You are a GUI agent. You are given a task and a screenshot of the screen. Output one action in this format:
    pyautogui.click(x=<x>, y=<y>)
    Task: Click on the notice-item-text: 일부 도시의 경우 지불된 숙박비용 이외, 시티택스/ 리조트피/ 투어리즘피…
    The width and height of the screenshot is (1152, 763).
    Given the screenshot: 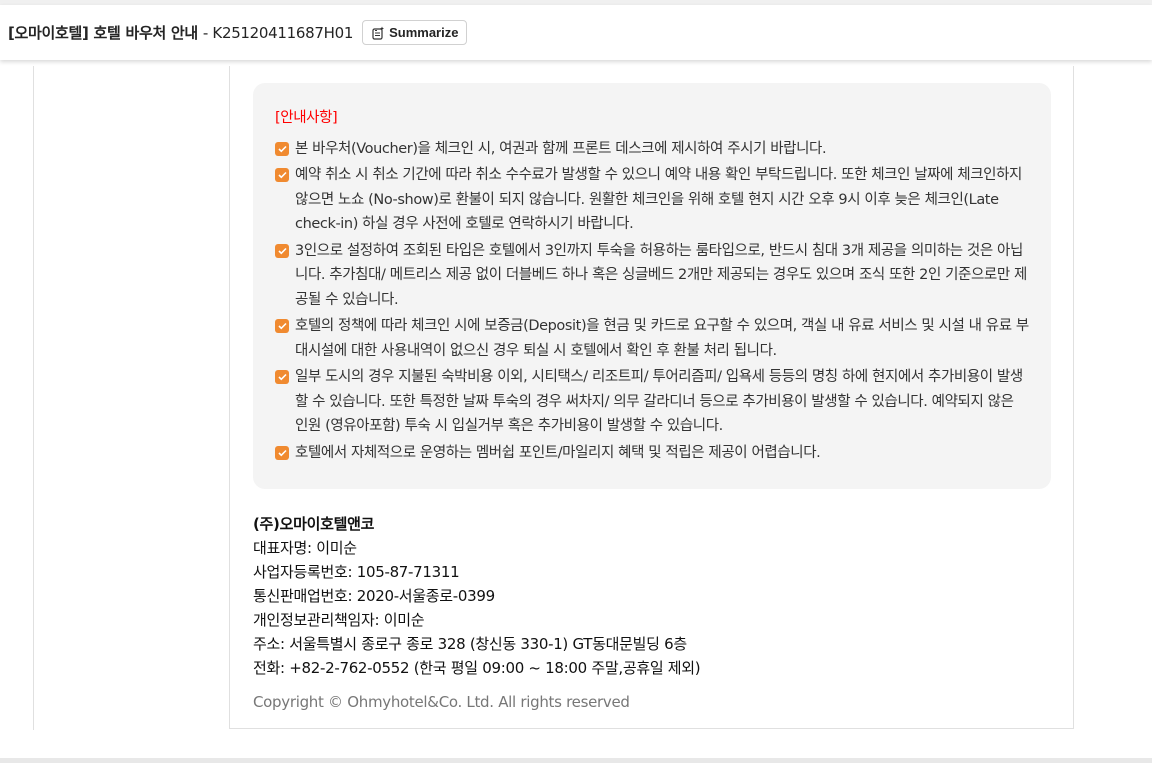 What is the action you would take?
    pyautogui.click(x=659, y=401)
    